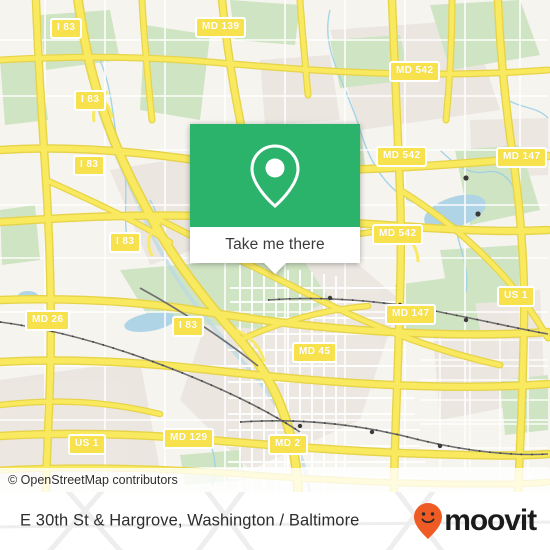 Image resolution: width=550 pixels, height=550 pixels. I want to click on popup-footer: Take me there, so click(275, 245).